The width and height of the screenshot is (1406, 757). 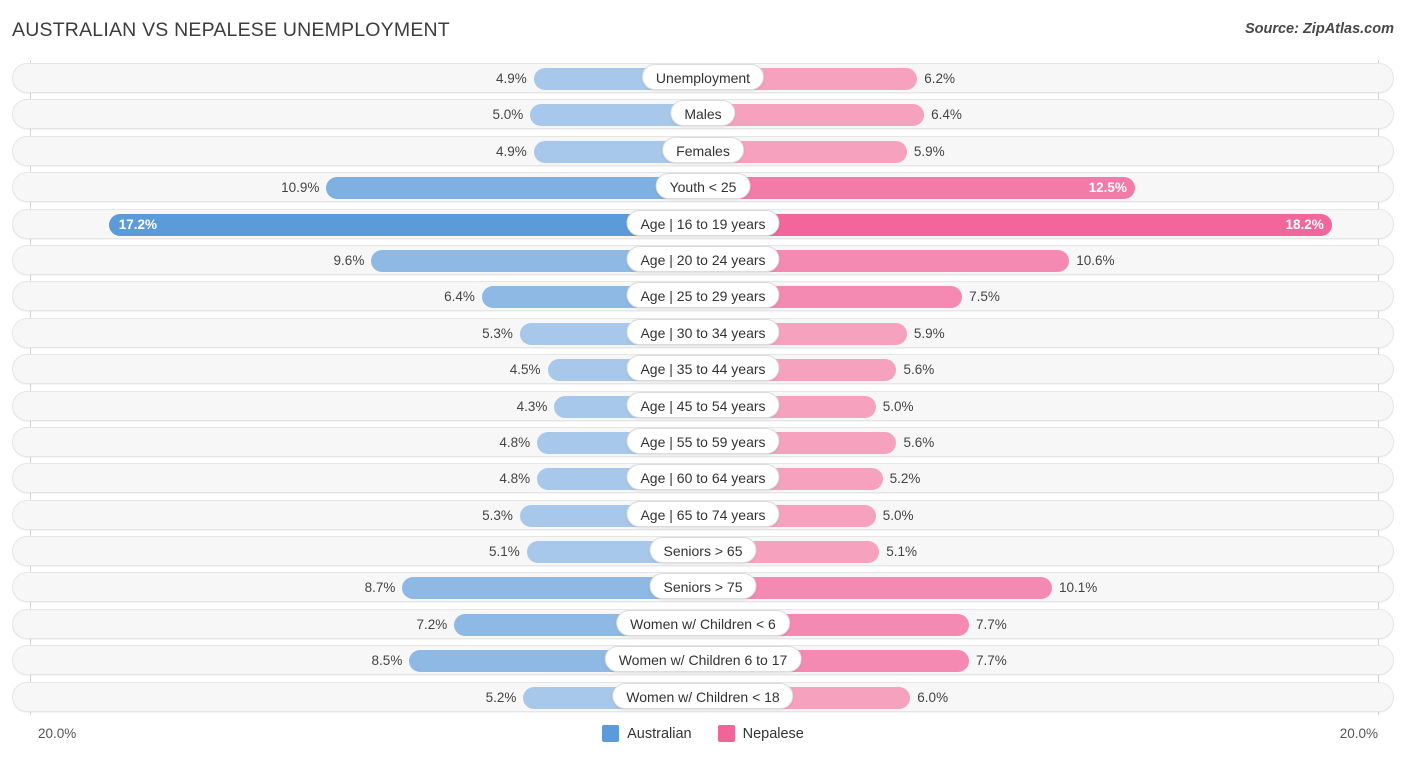 I want to click on value-australian: 5.0%, so click(x=508, y=115).